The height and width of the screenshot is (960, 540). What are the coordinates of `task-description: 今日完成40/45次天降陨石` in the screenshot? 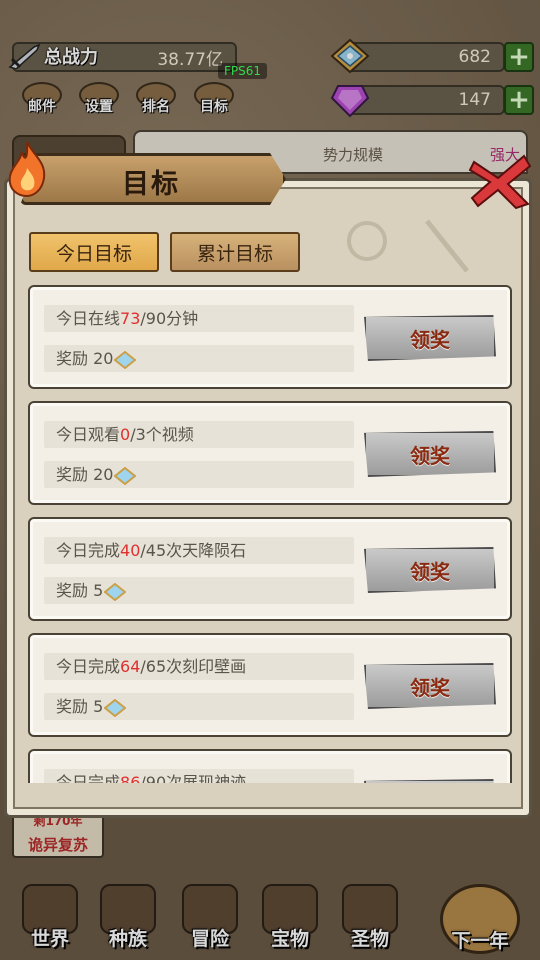 It's located at (199, 550).